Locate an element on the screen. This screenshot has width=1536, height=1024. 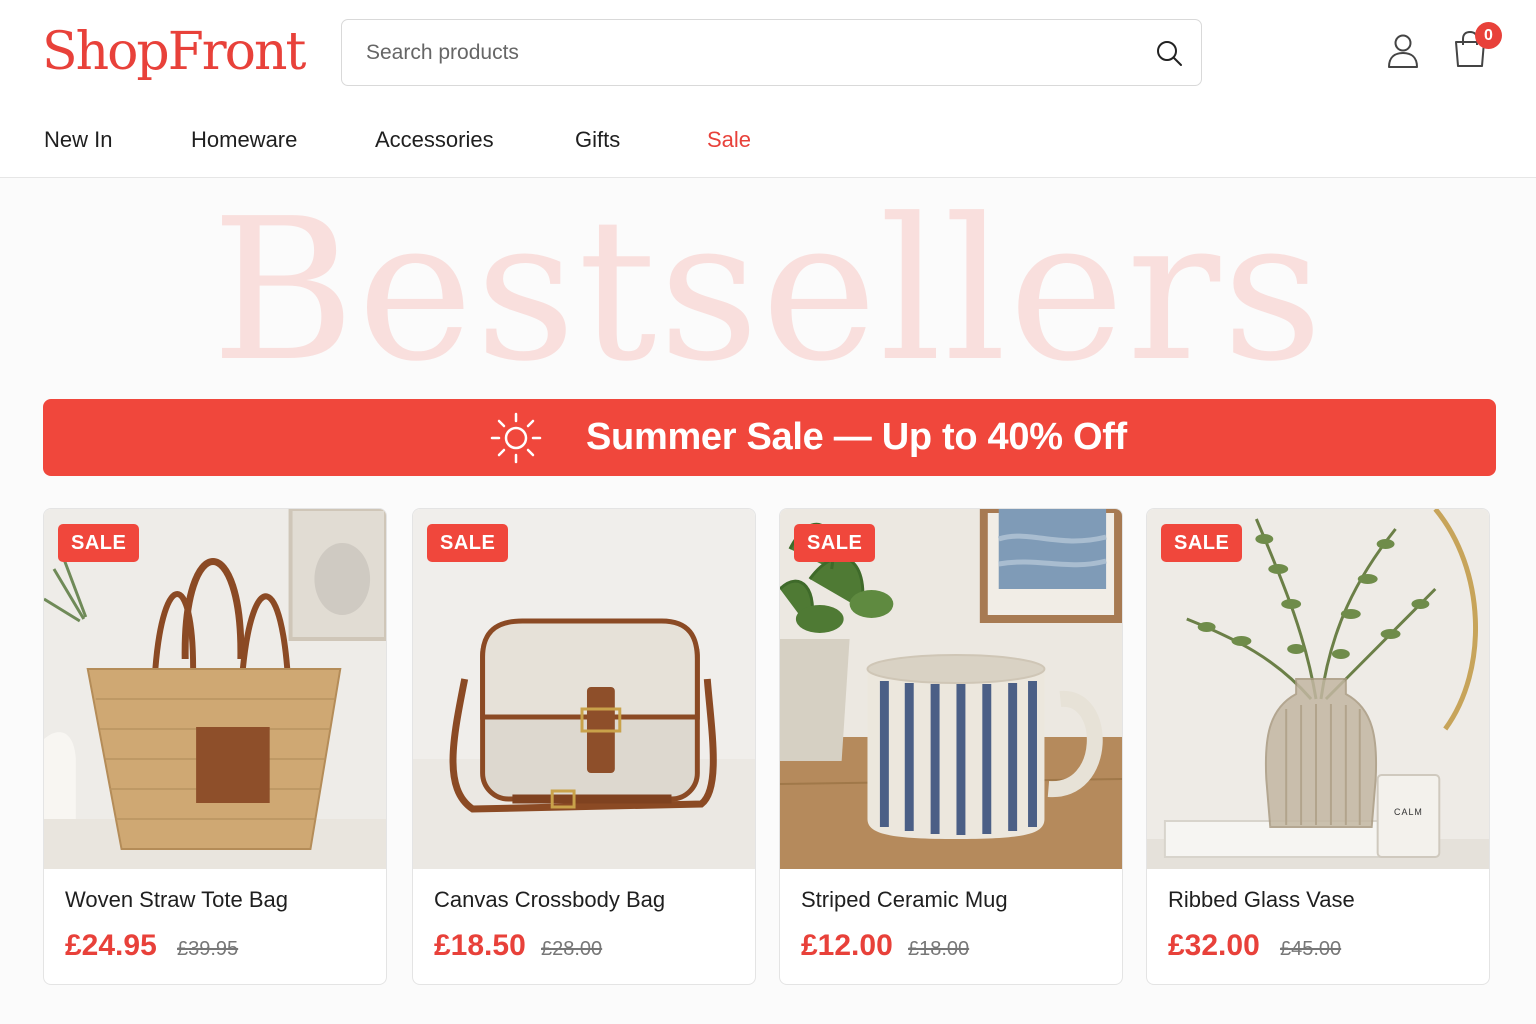
product-card: SALE Canvas Crossbody Bag £18.50 £28.00 is located at coordinates (584, 746).